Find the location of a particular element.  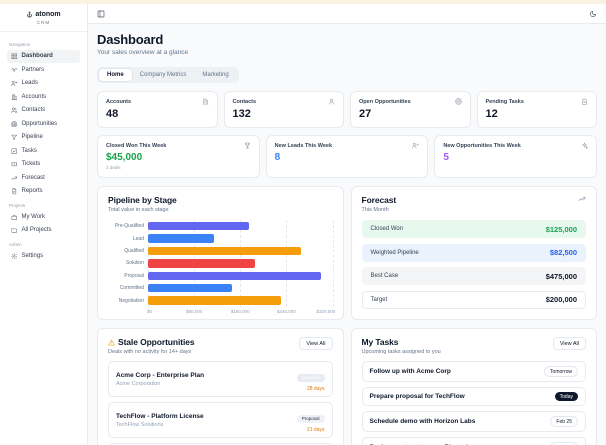

sidebar-item-dashboard: Dashboard is located at coordinates (43, 56).